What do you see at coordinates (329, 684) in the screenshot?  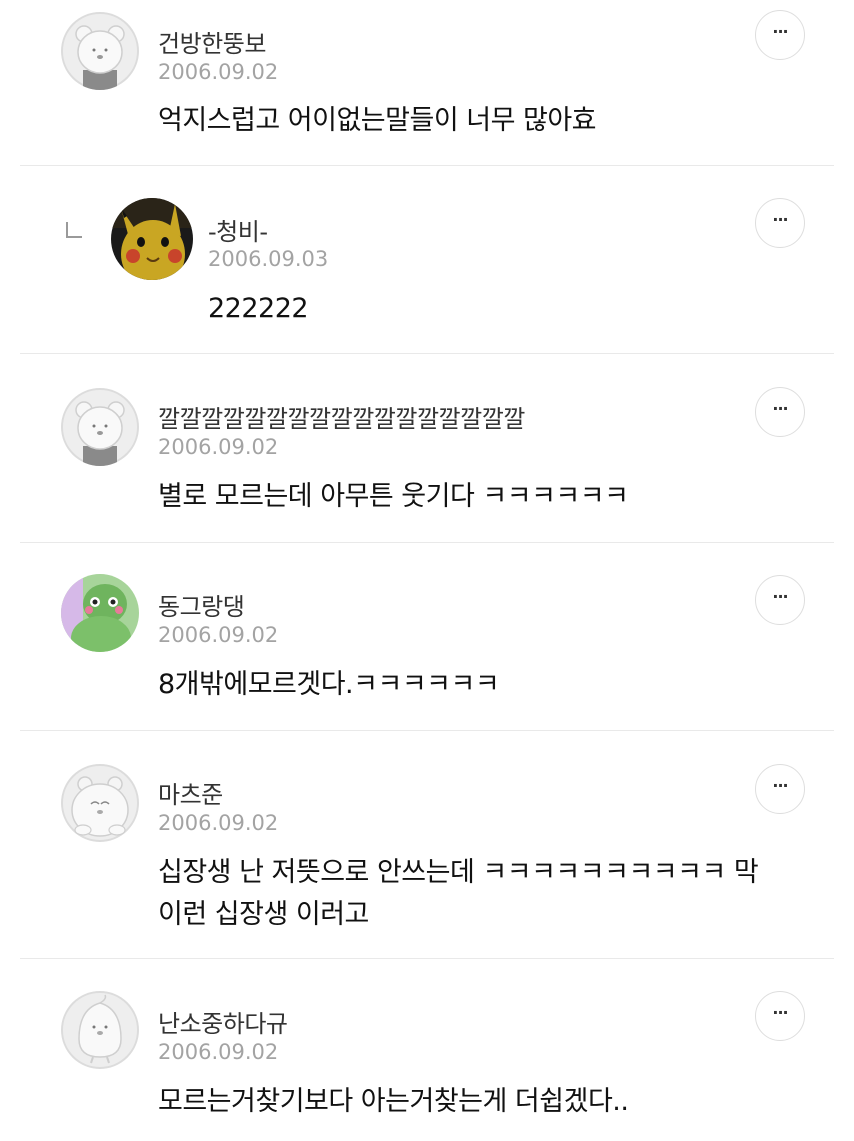 I see `comment-text: 8개밖에모르겟다.ㅋㅋㅋㅋㅋㅋ` at bounding box center [329, 684].